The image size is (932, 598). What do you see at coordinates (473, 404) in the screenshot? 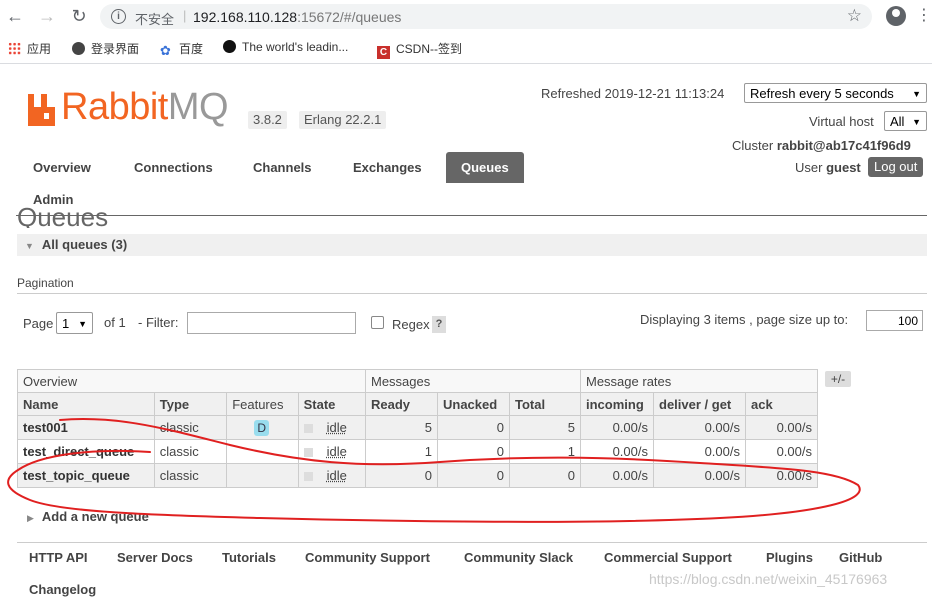
I see `col-unacked: Unacked` at bounding box center [473, 404].